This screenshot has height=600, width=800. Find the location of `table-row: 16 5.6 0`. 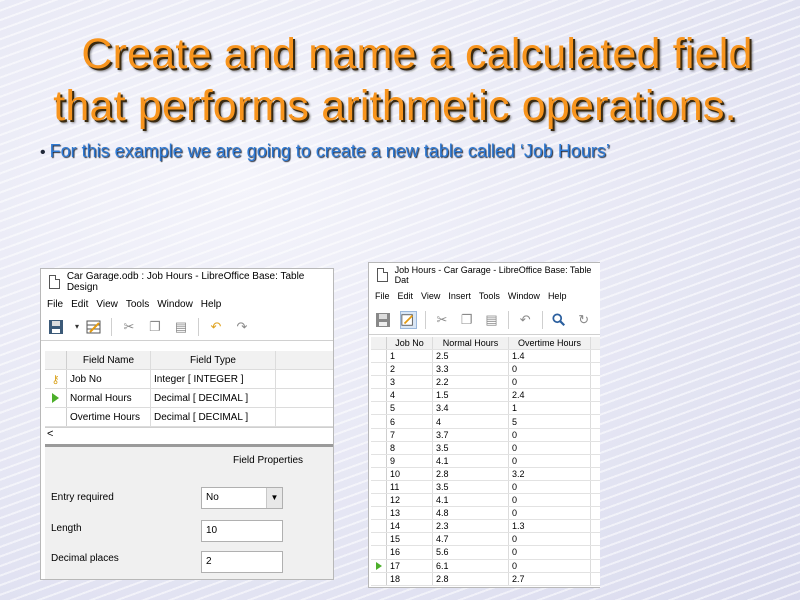

table-row: 16 5.6 0 is located at coordinates (485, 553).